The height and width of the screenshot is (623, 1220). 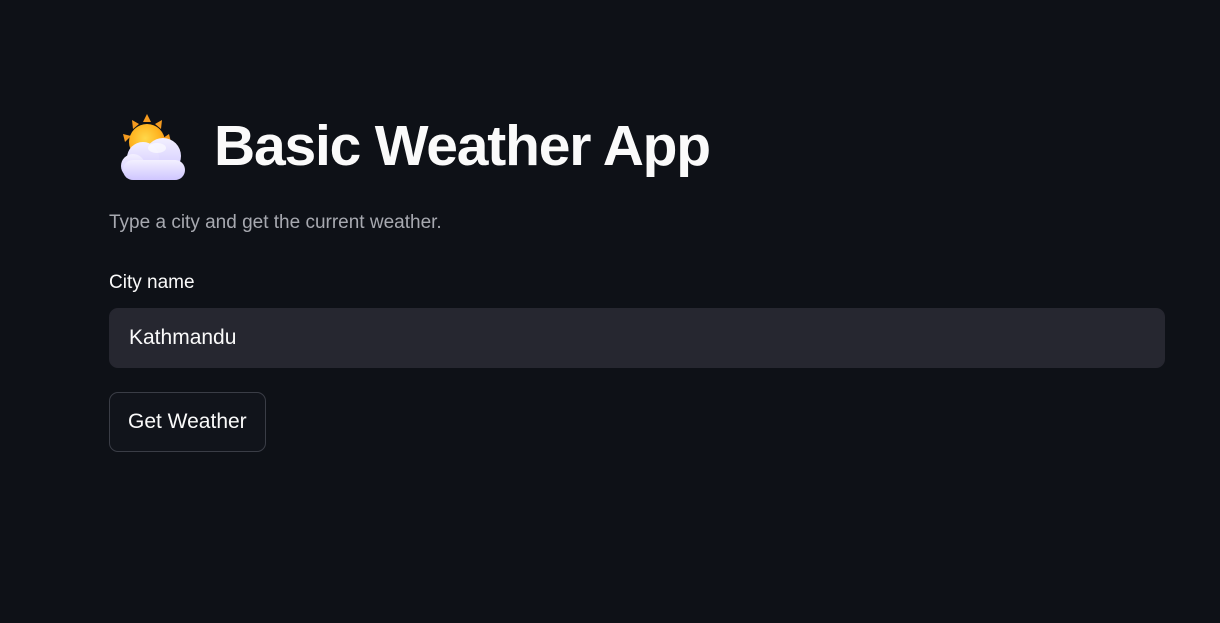 What do you see at coordinates (637, 338) in the screenshot?
I see `city-name-input` at bounding box center [637, 338].